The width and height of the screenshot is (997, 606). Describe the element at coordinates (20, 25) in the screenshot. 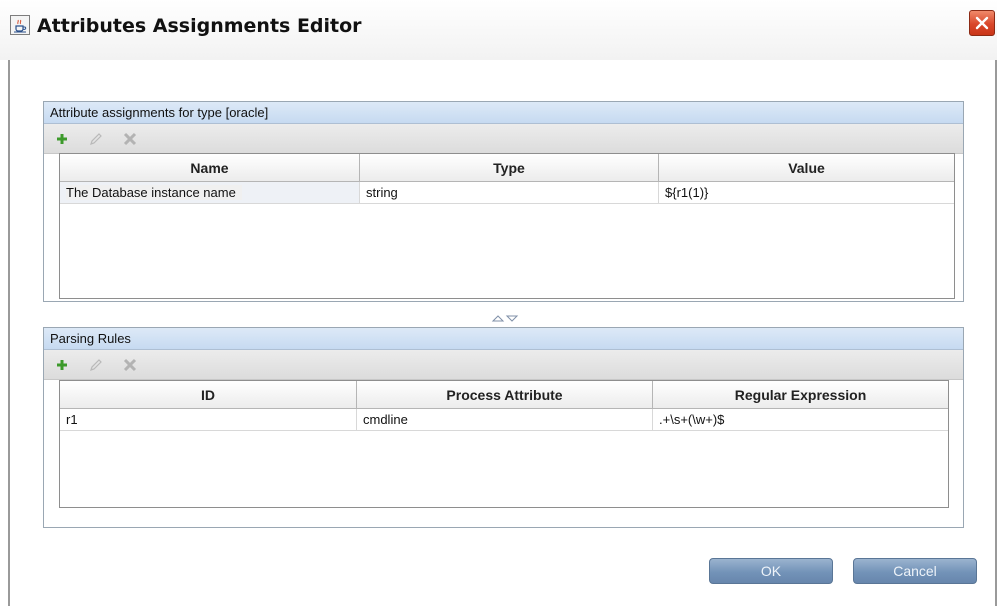

I see `java-cup-icon` at that location.